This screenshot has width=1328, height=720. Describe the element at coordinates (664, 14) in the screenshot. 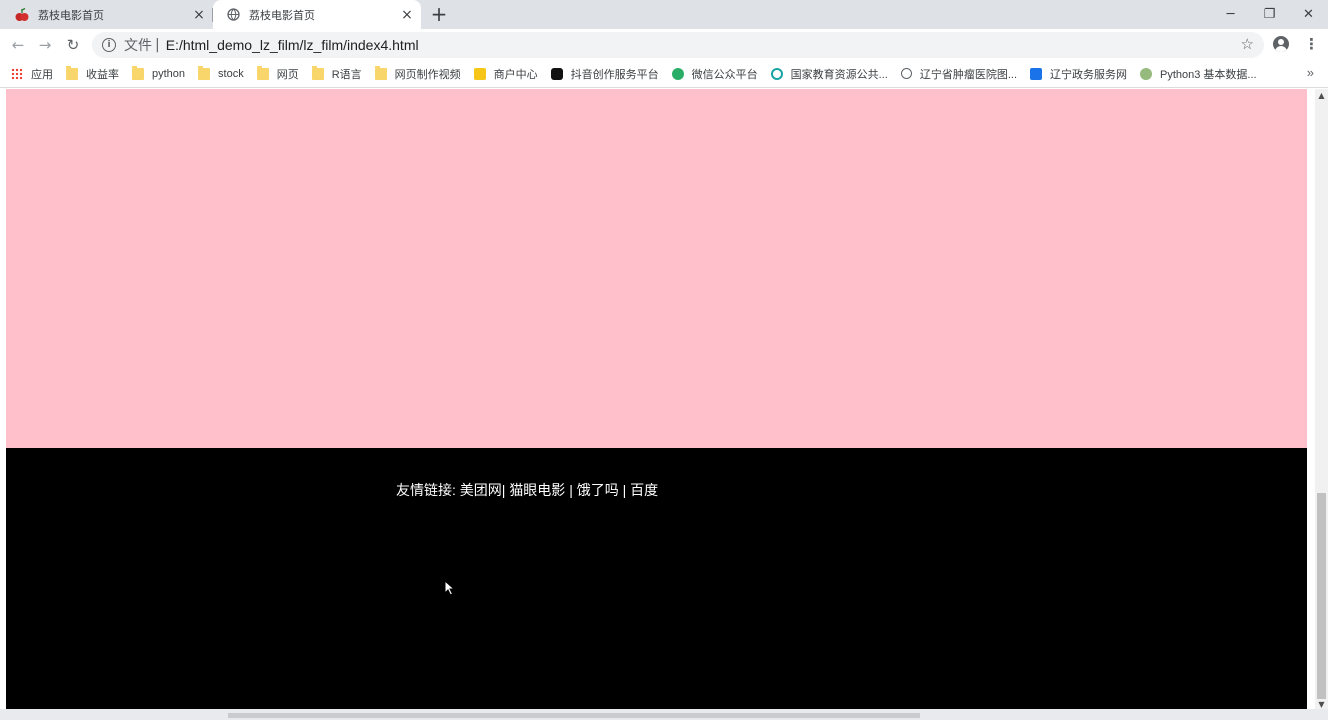

I see `tab-strip: 荔枝电影首页 × 荔枝电影首页 × + ─ ❐ ✕` at that location.